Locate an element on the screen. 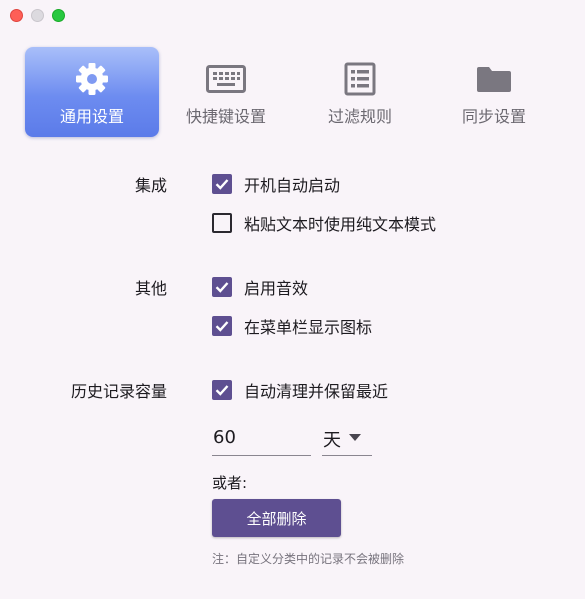 The width and height of the screenshot is (585, 599). launch-at-login-option: 开机自动启动 is located at coordinates (276, 184).